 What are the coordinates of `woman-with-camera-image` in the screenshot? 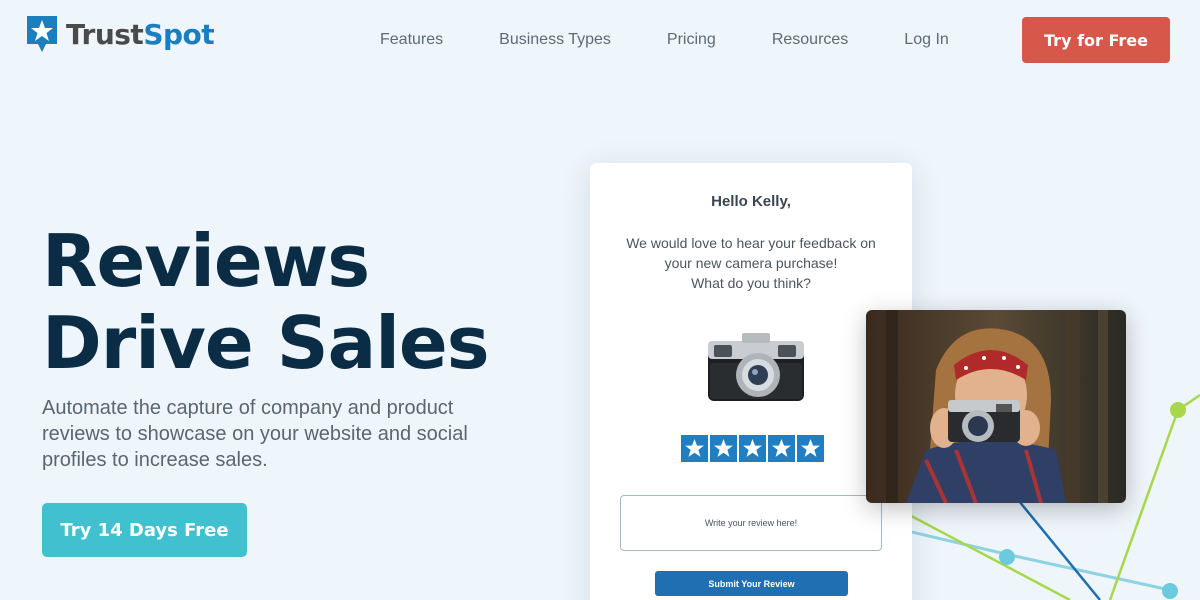 It's located at (996, 406).